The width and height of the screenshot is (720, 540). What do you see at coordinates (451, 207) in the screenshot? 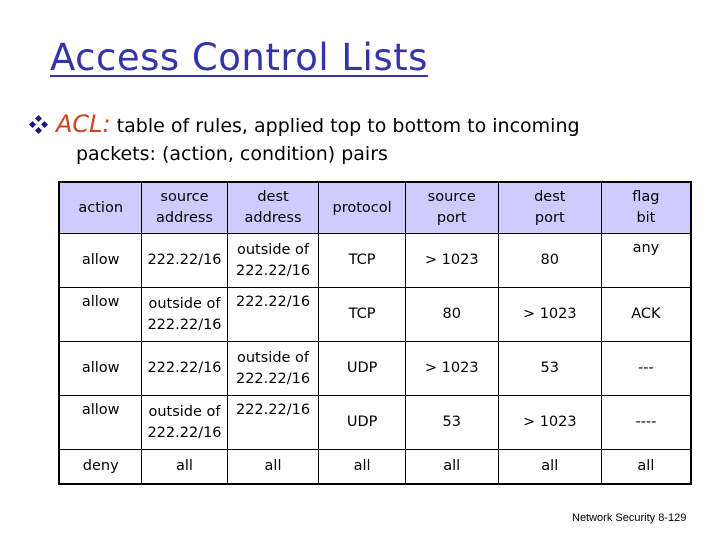
I see `column-header-source-port: source port` at bounding box center [451, 207].